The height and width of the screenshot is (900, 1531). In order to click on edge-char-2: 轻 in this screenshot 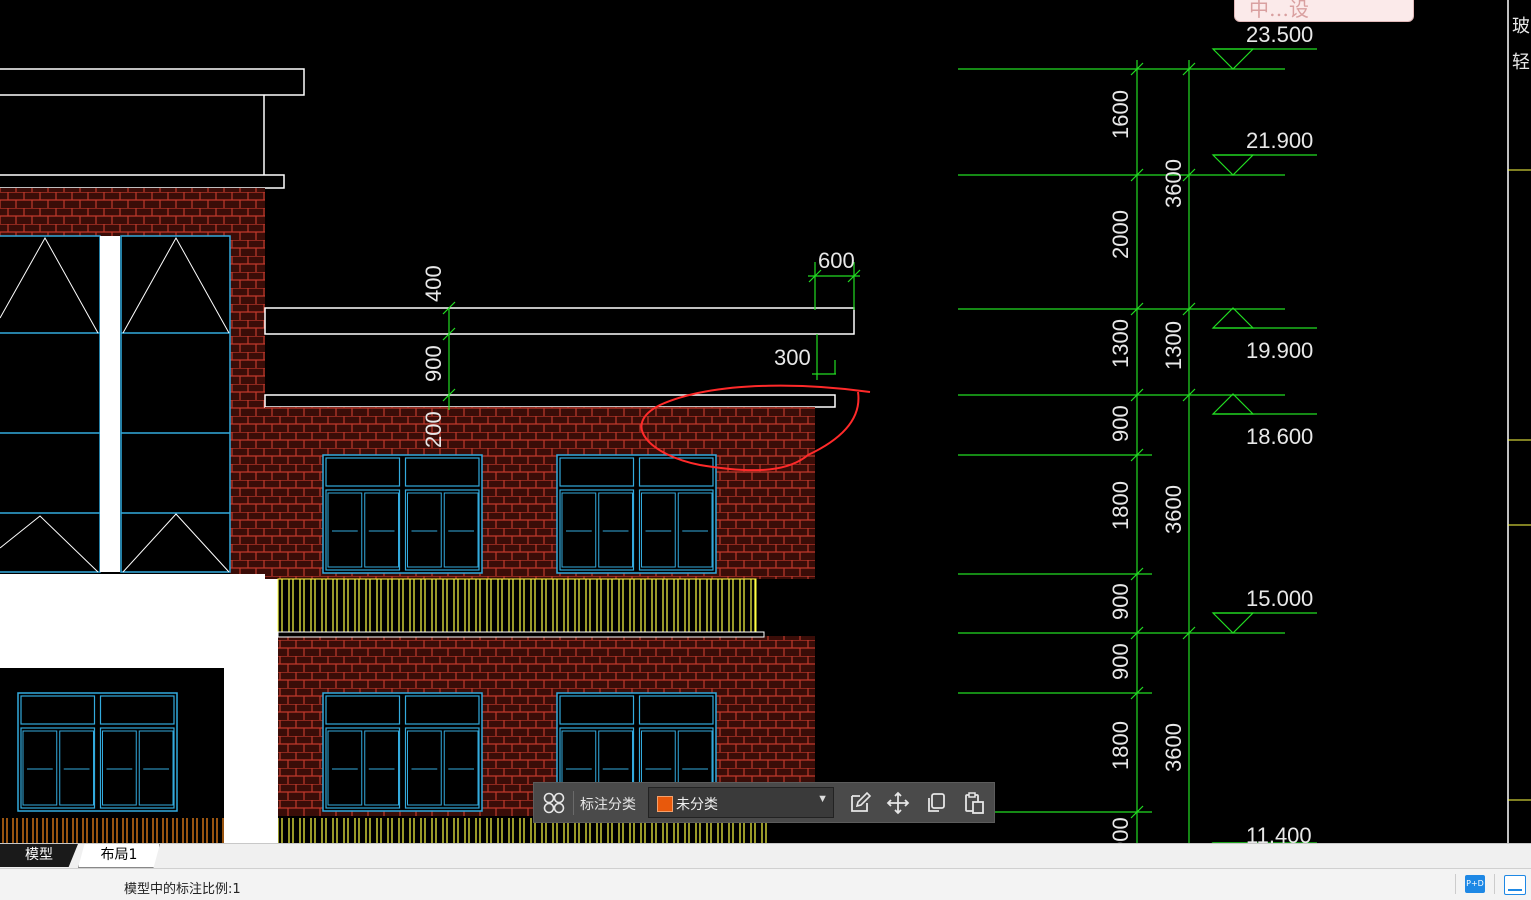, I will do `click(1521, 62)`.